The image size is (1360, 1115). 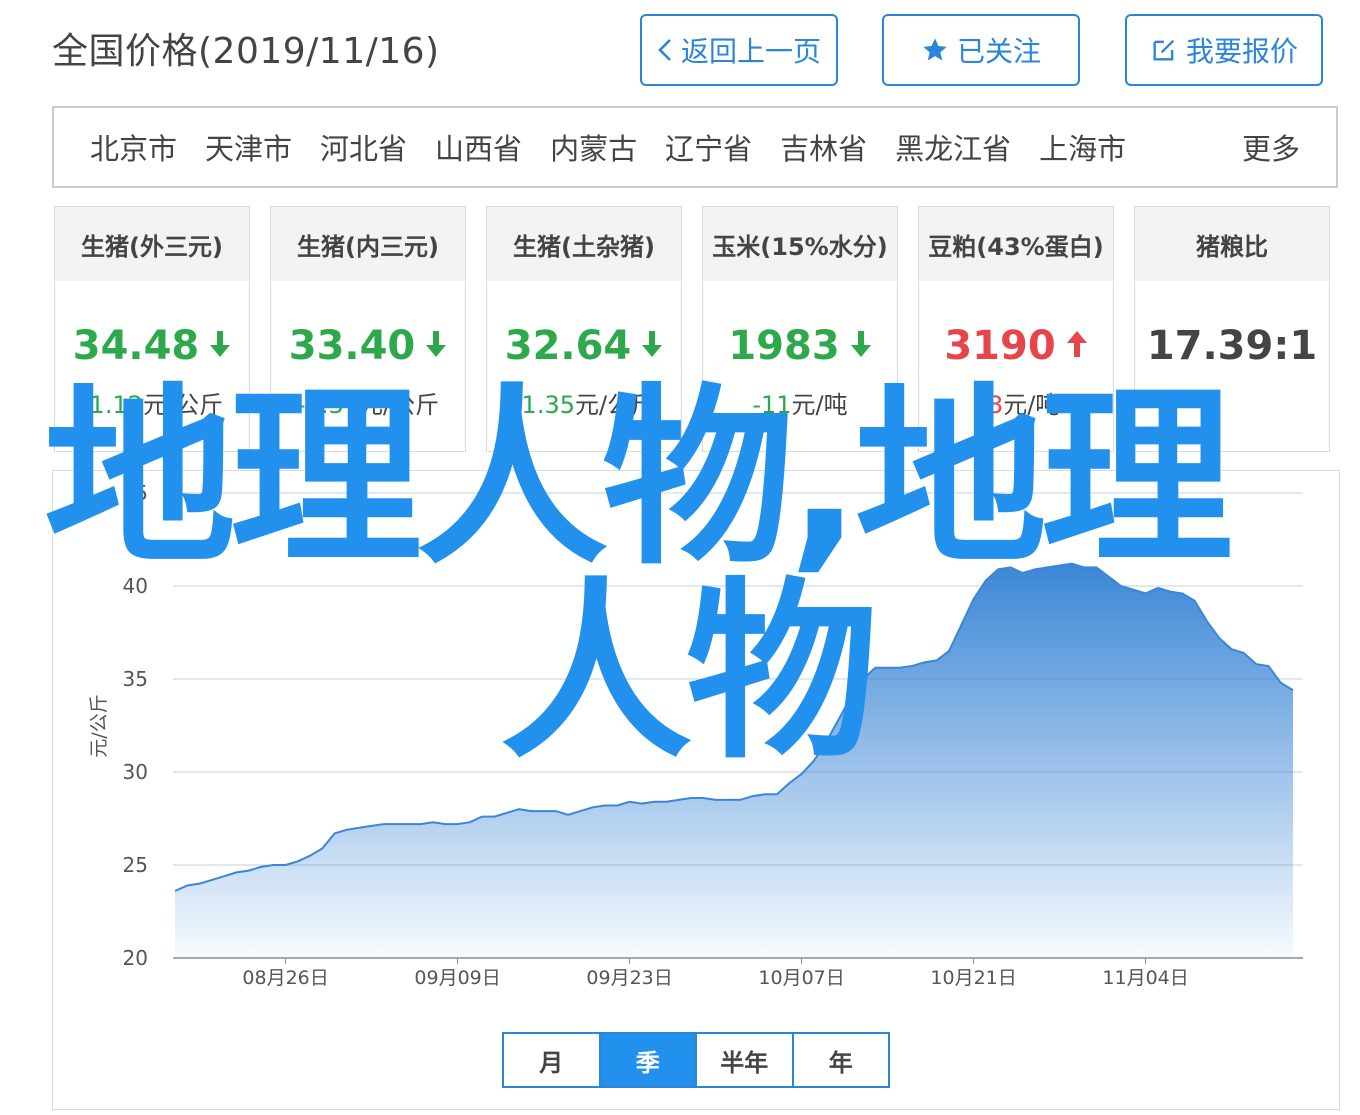 What do you see at coordinates (1145, 978) in the screenshot?
I see `x-tick-label: 11月04日` at bounding box center [1145, 978].